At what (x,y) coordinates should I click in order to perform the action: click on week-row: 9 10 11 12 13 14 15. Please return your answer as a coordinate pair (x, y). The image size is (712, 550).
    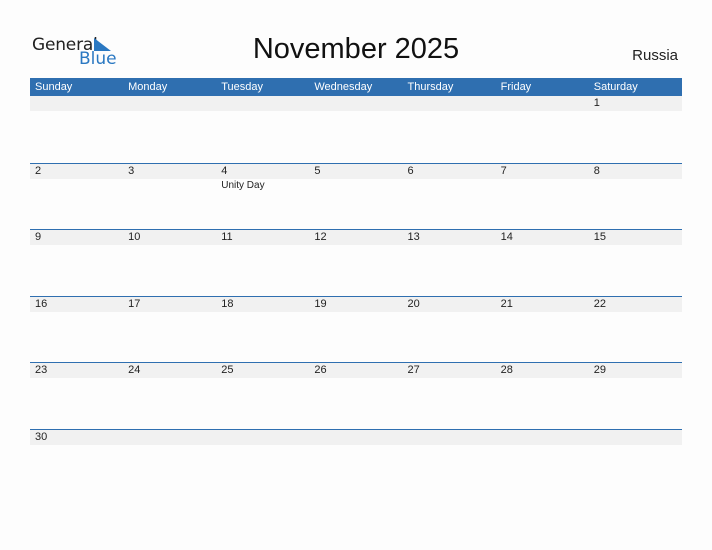
    Looking at the image, I should click on (356, 262).